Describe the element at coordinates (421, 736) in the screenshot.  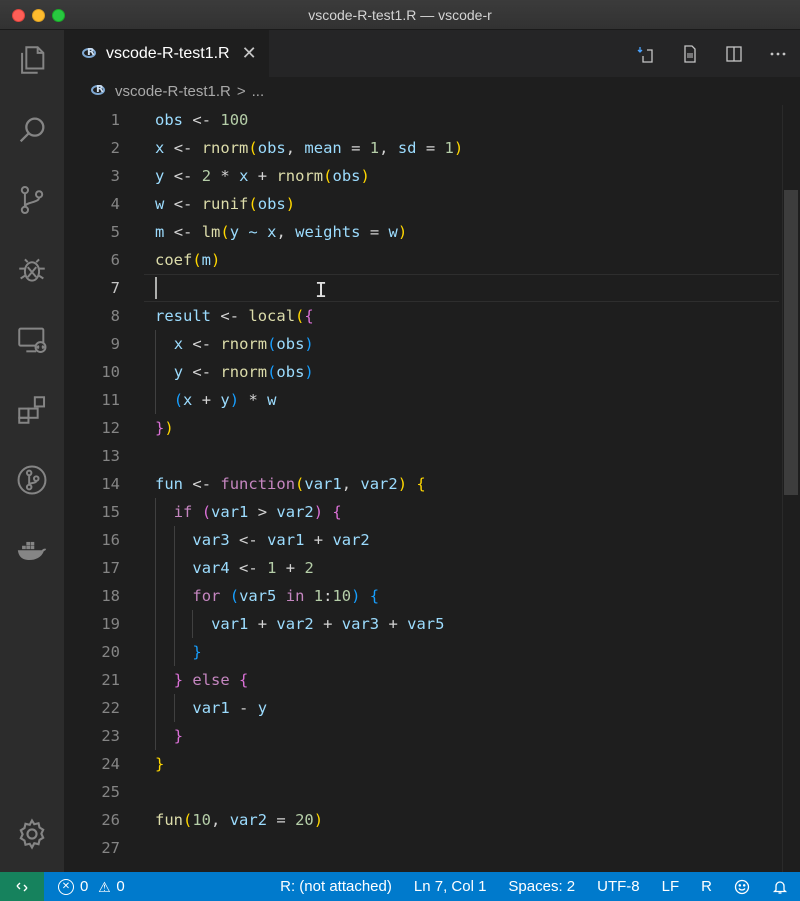
I see `code-line: 23 }` at that location.